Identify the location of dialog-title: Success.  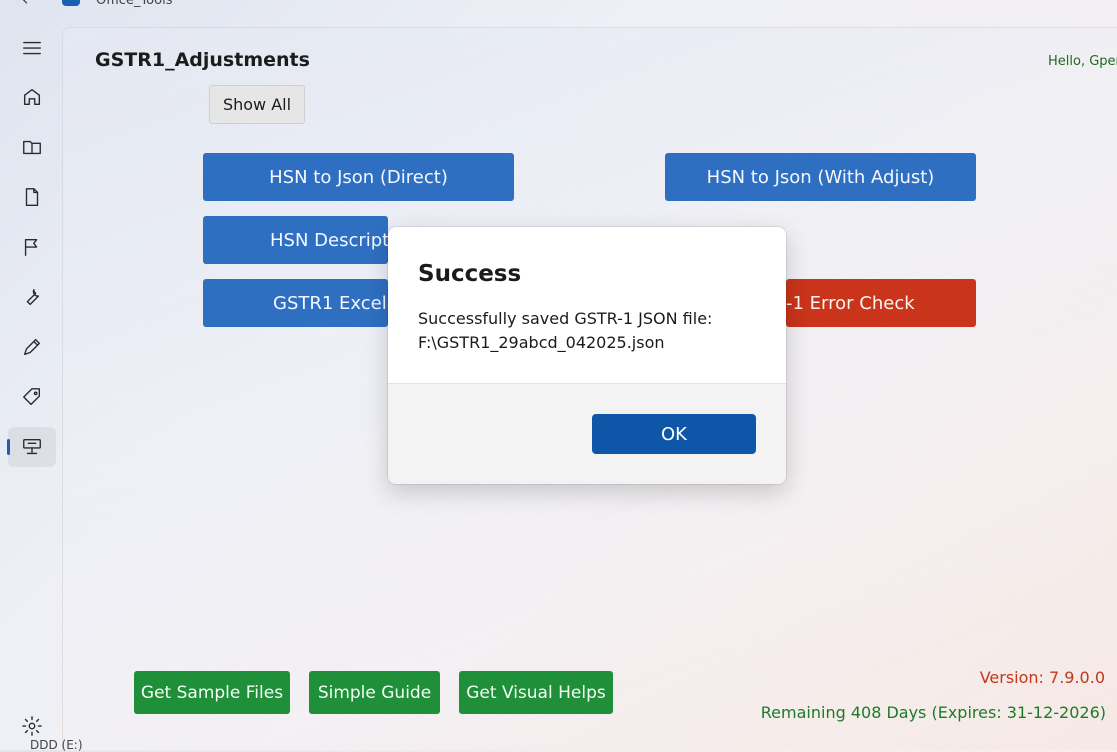
(470, 274).